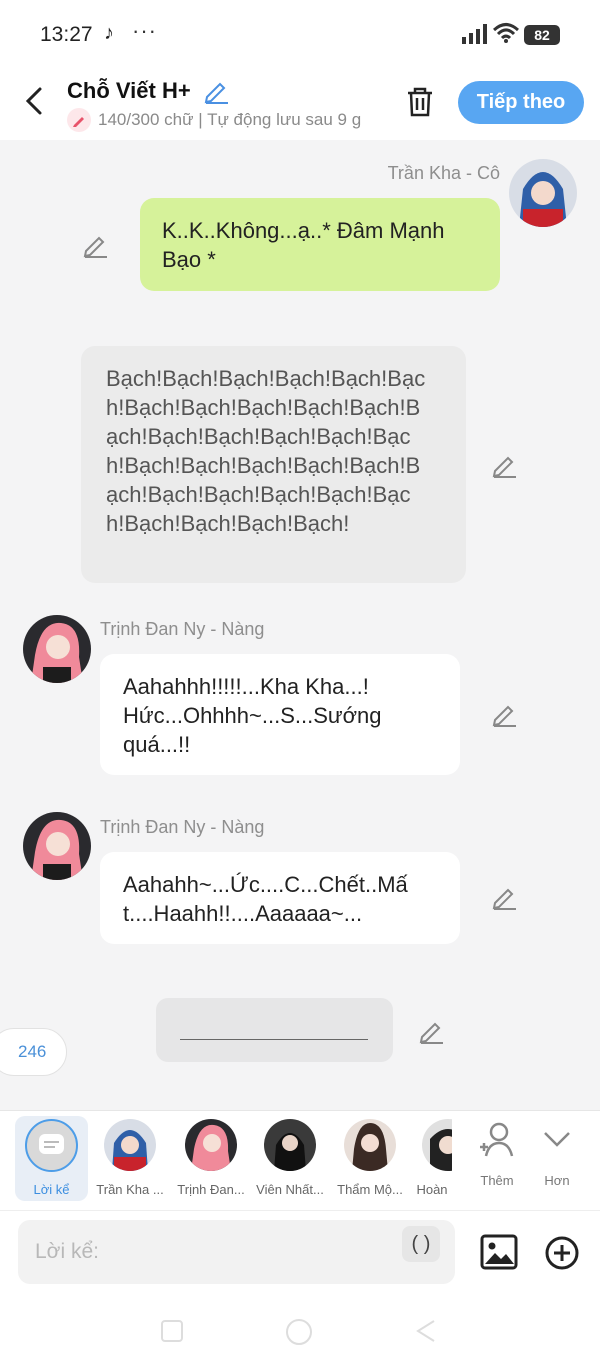 Image resolution: width=600 pixels, height=1367 pixels. I want to click on home-icon, so click(299, 1332).